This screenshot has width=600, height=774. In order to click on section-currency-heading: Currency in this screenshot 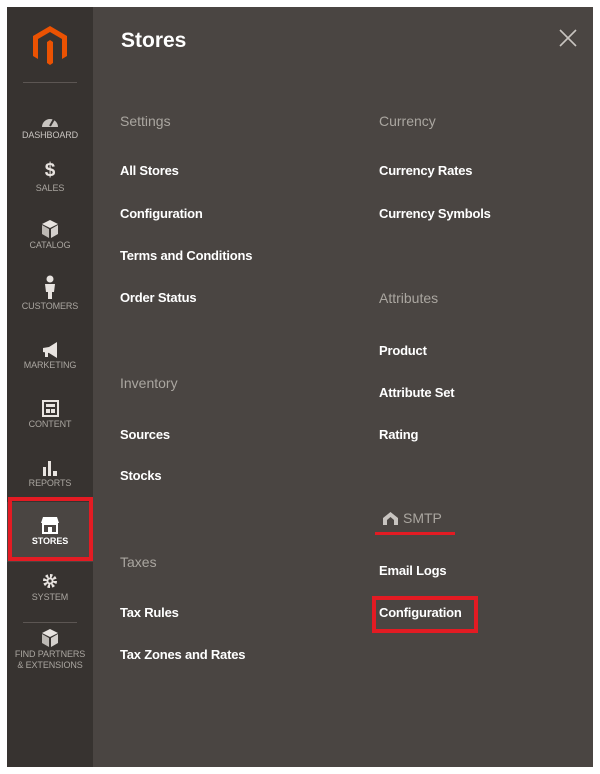, I will do `click(407, 121)`.